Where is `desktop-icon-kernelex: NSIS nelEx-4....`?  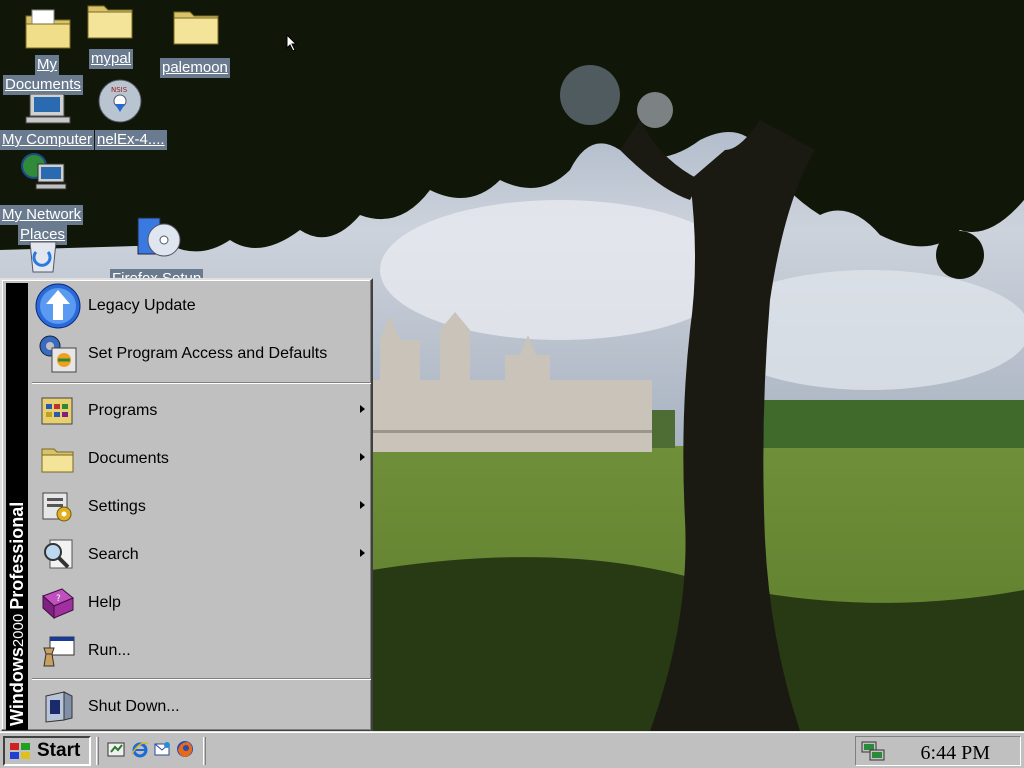 desktop-icon-kernelex: NSIS nelEx-4.... is located at coordinates (135, 113).